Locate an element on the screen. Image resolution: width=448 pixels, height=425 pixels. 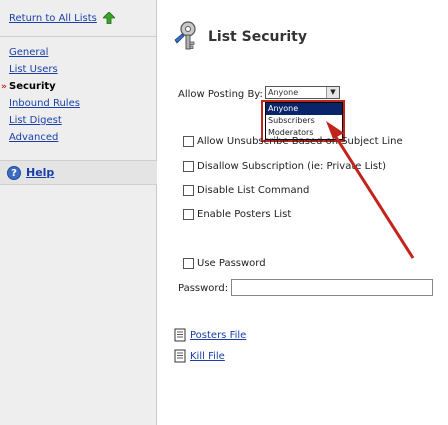
enable-posters-list-checkbox is located at coordinates (188, 214).